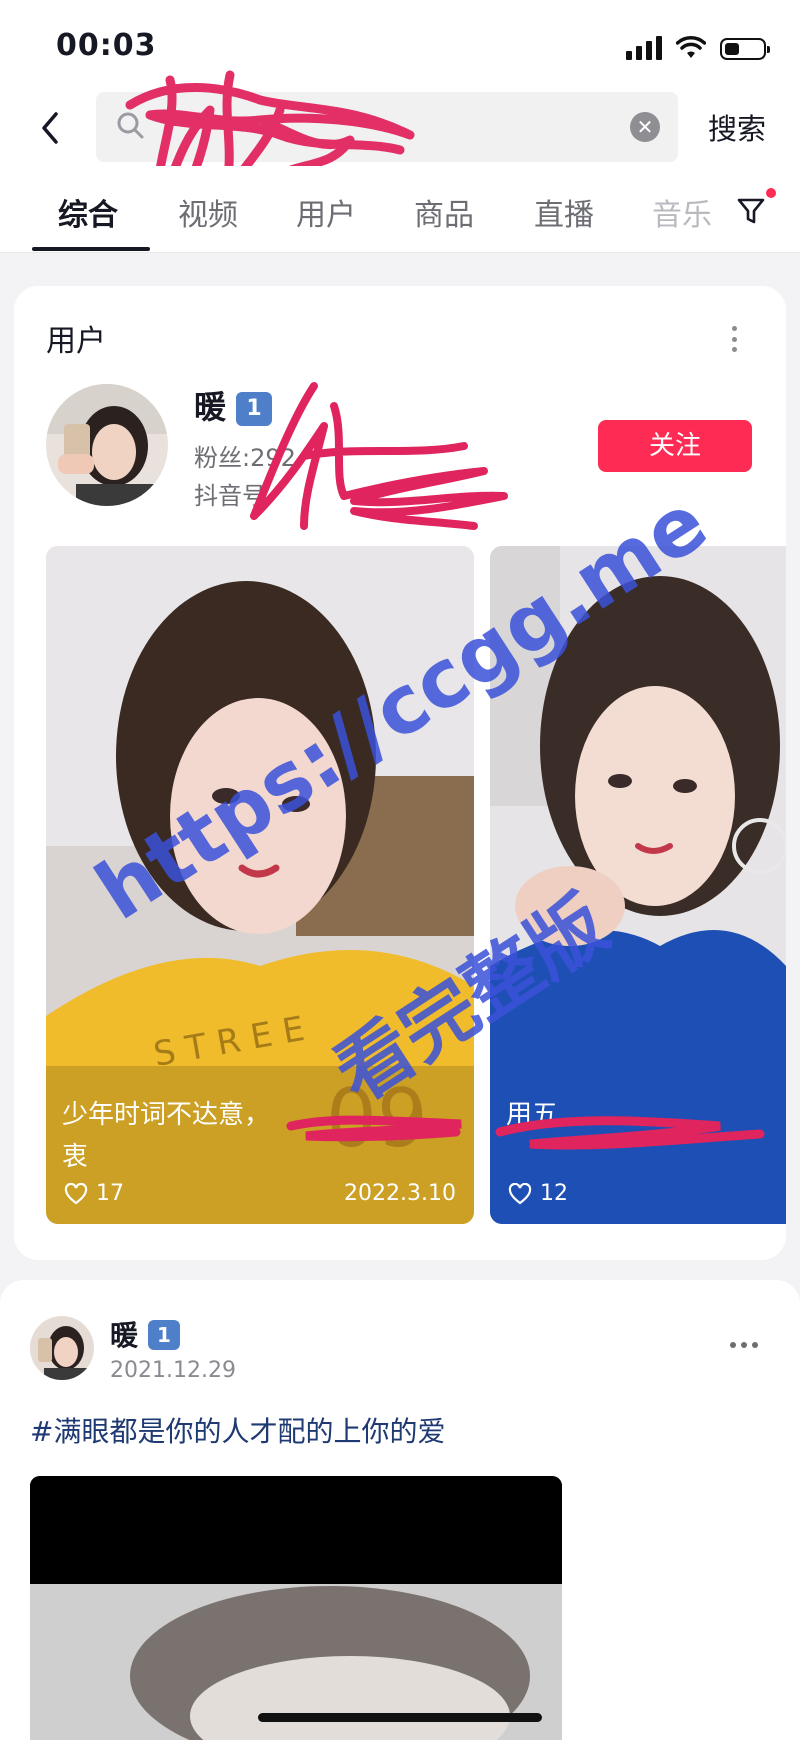  I want to click on back-arrow-icon, so click(50, 128).